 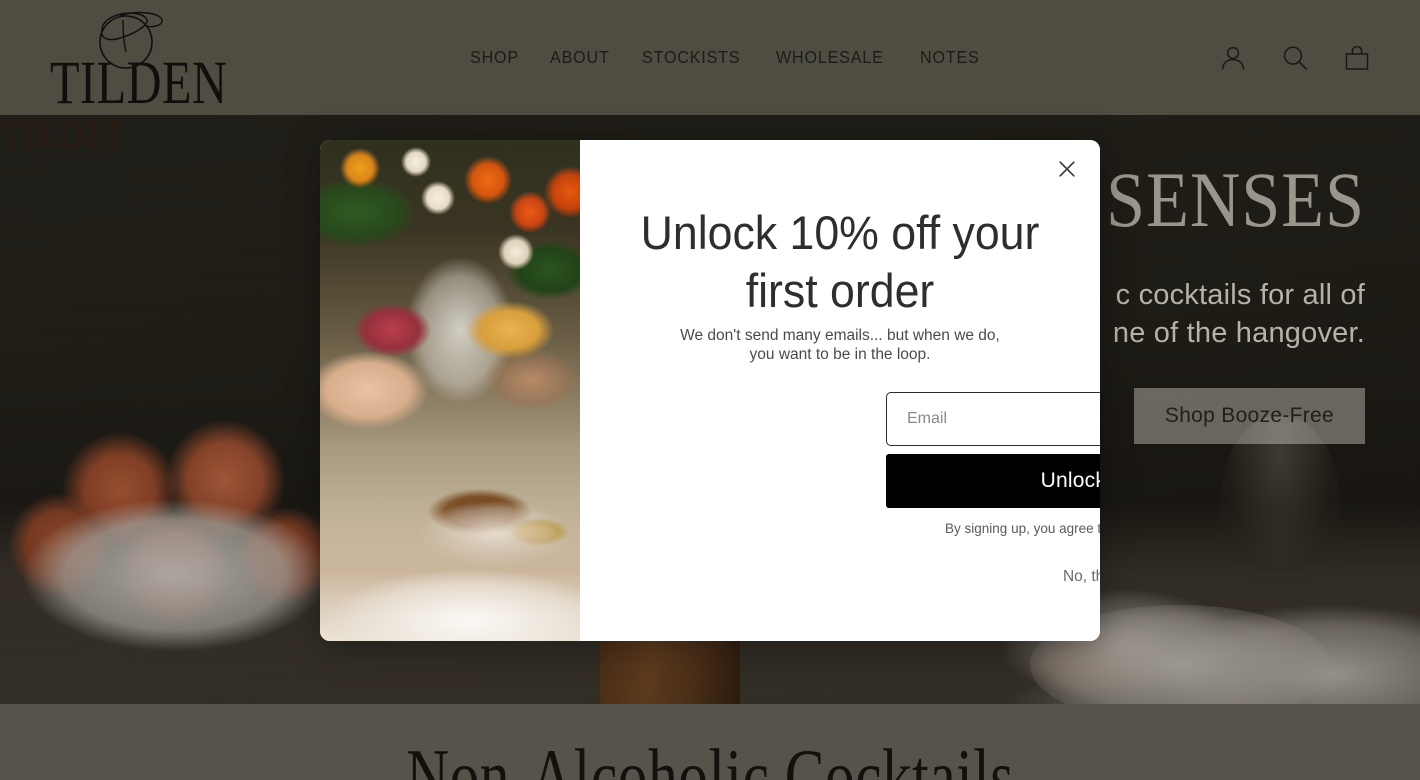 What do you see at coordinates (993, 481) in the screenshot?
I see `unlock-offer-button: Unlock Offer` at bounding box center [993, 481].